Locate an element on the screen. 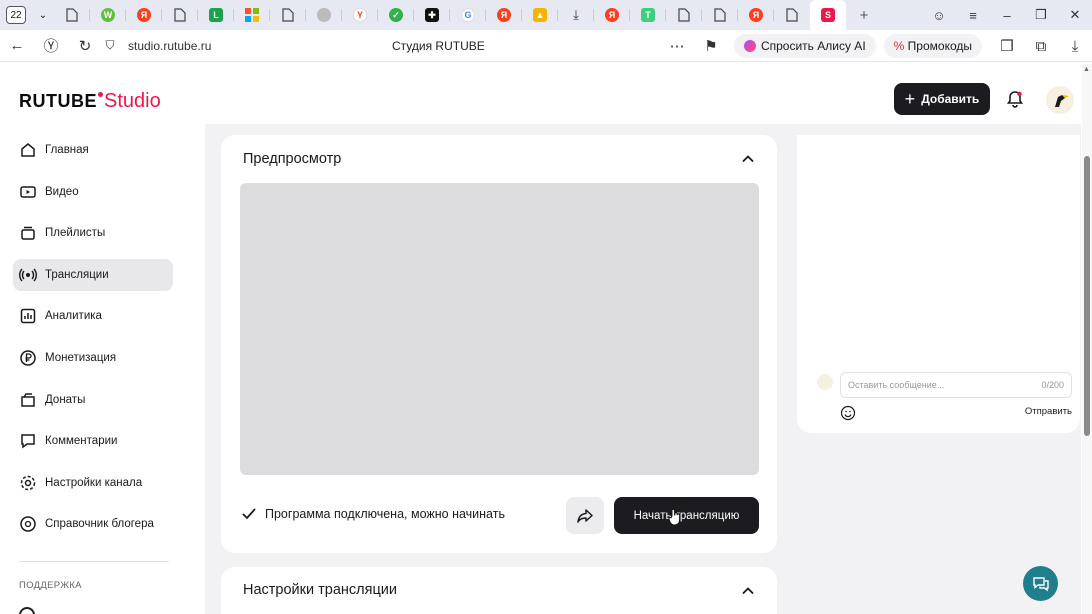 The width and height of the screenshot is (1092, 614). connection-status: Программа подключена, можно начинать is located at coordinates (373, 514).